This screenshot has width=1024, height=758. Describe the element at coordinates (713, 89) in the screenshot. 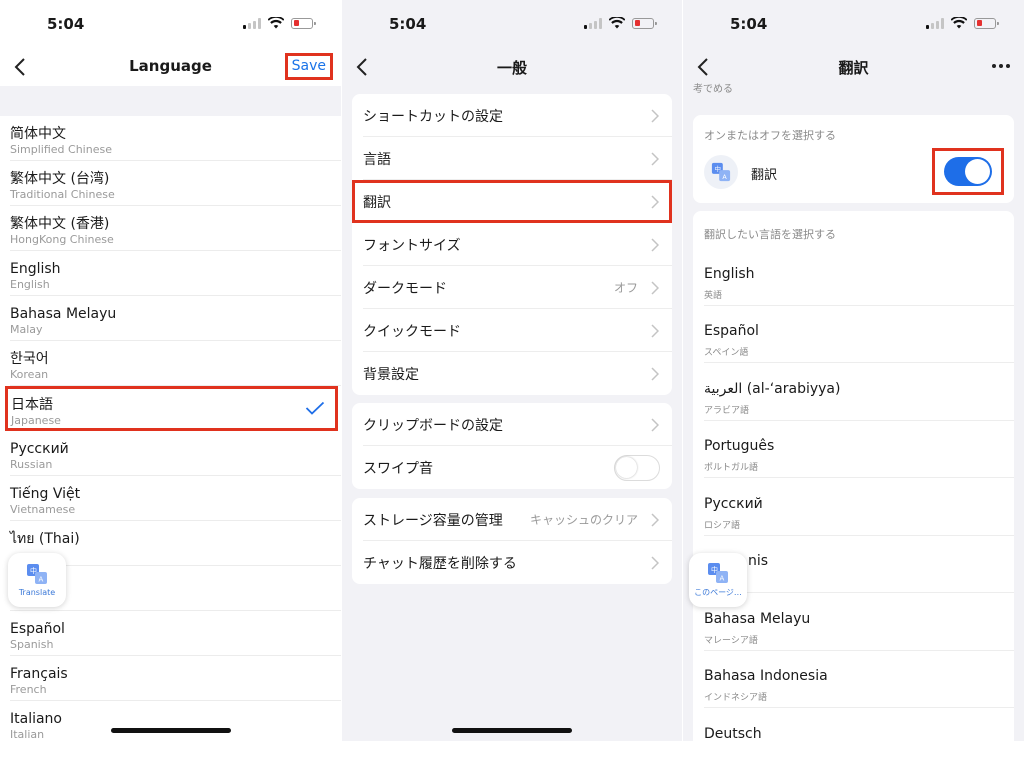

I see `clipped-text: 考でめる` at that location.